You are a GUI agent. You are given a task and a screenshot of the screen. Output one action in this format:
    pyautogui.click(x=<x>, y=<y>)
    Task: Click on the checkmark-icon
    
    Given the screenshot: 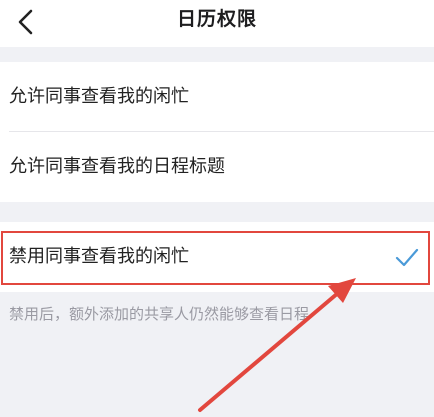 What is the action you would take?
    pyautogui.click(x=407, y=257)
    